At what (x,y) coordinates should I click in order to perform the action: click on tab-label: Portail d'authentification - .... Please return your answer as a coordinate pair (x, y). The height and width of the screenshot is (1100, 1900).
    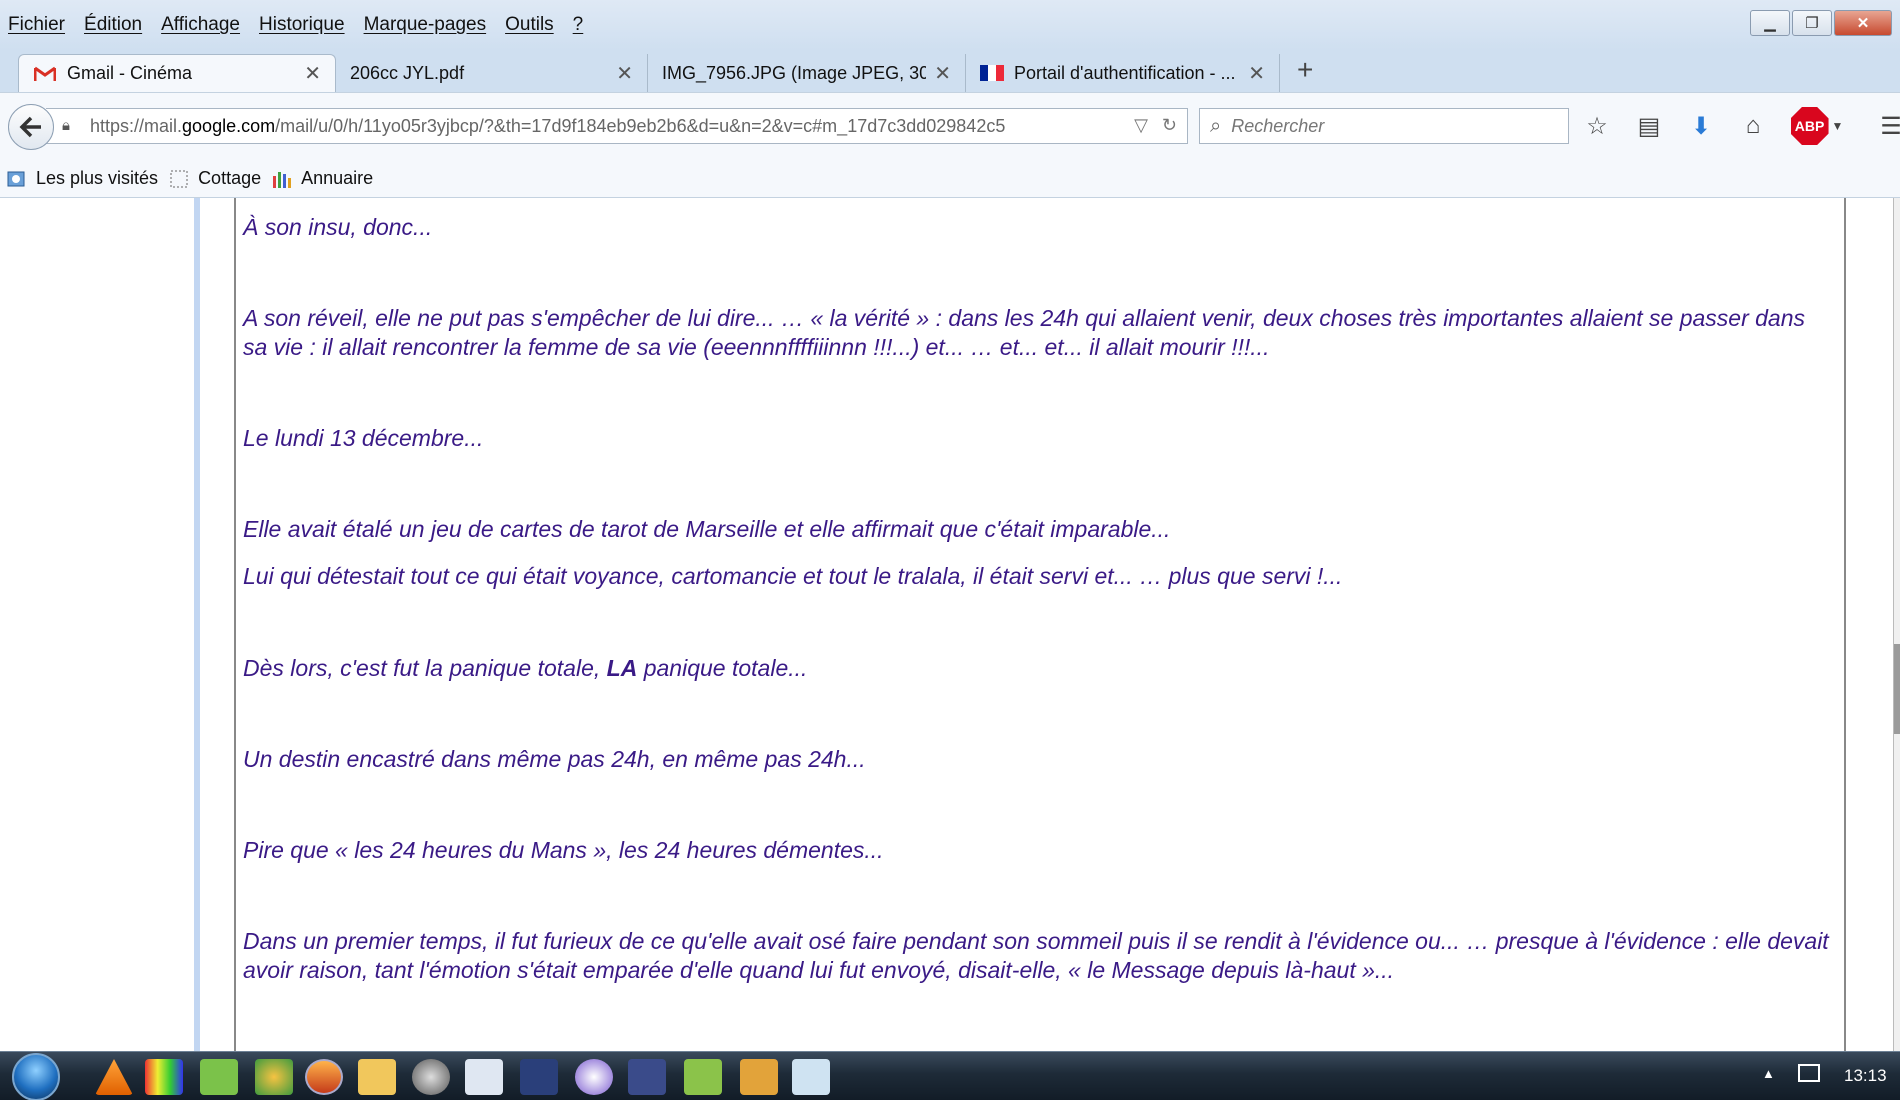
    Looking at the image, I should click on (1125, 72).